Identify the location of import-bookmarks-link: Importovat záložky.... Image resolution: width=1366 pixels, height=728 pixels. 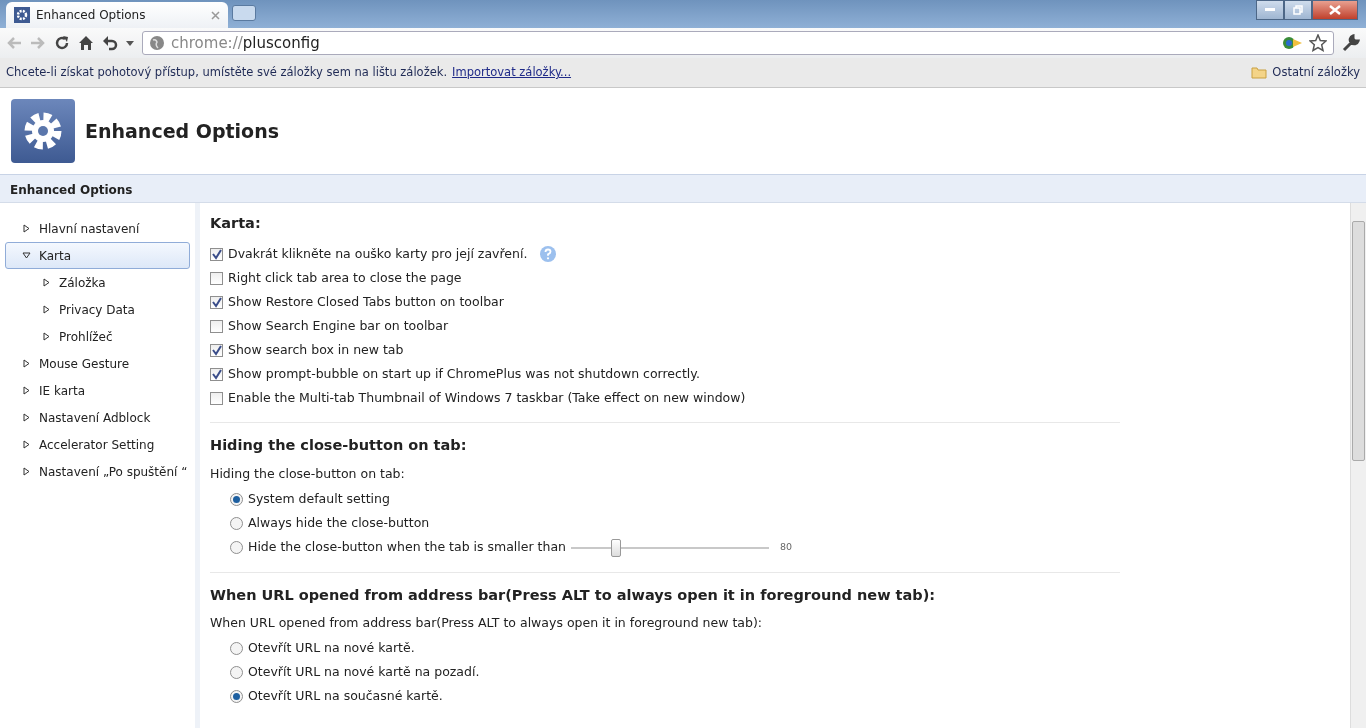
(512, 72).